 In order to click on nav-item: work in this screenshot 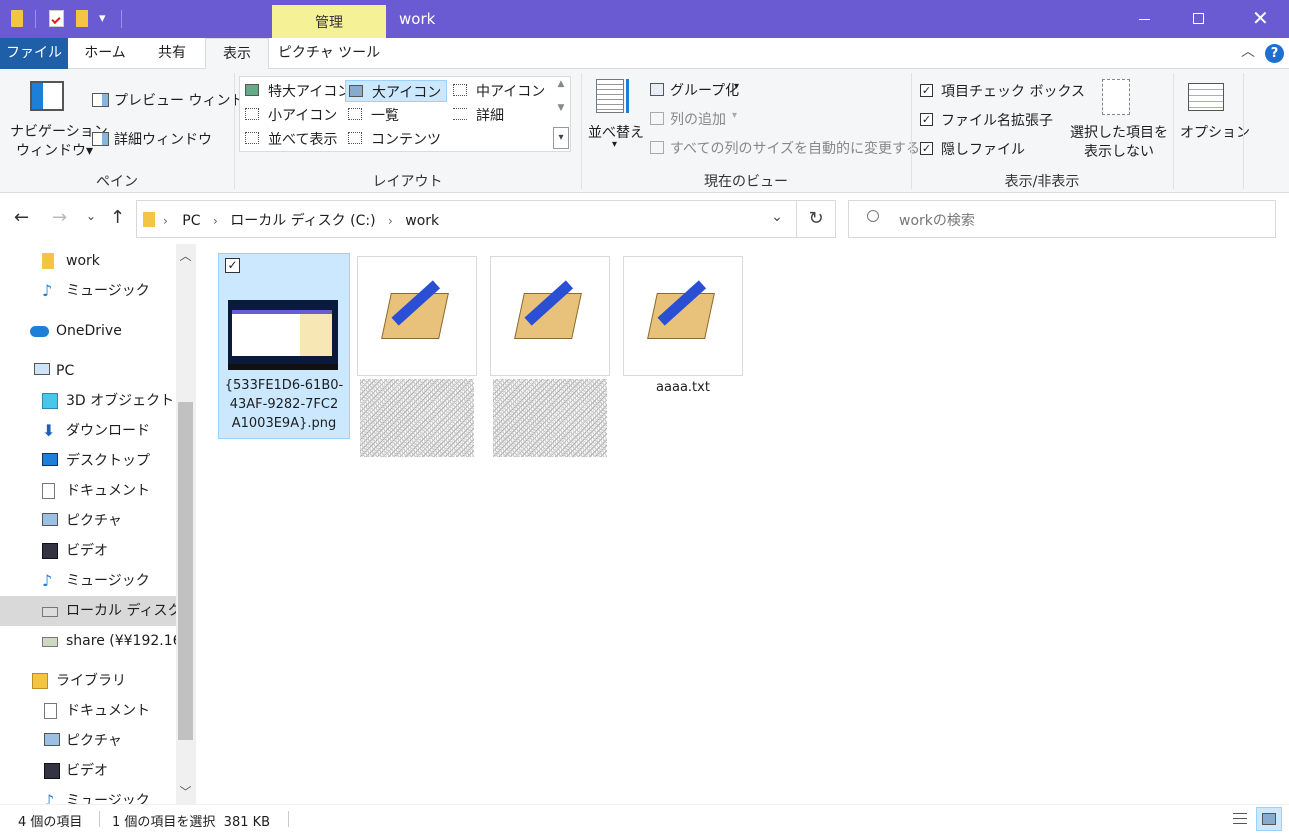, I will do `click(88, 261)`.